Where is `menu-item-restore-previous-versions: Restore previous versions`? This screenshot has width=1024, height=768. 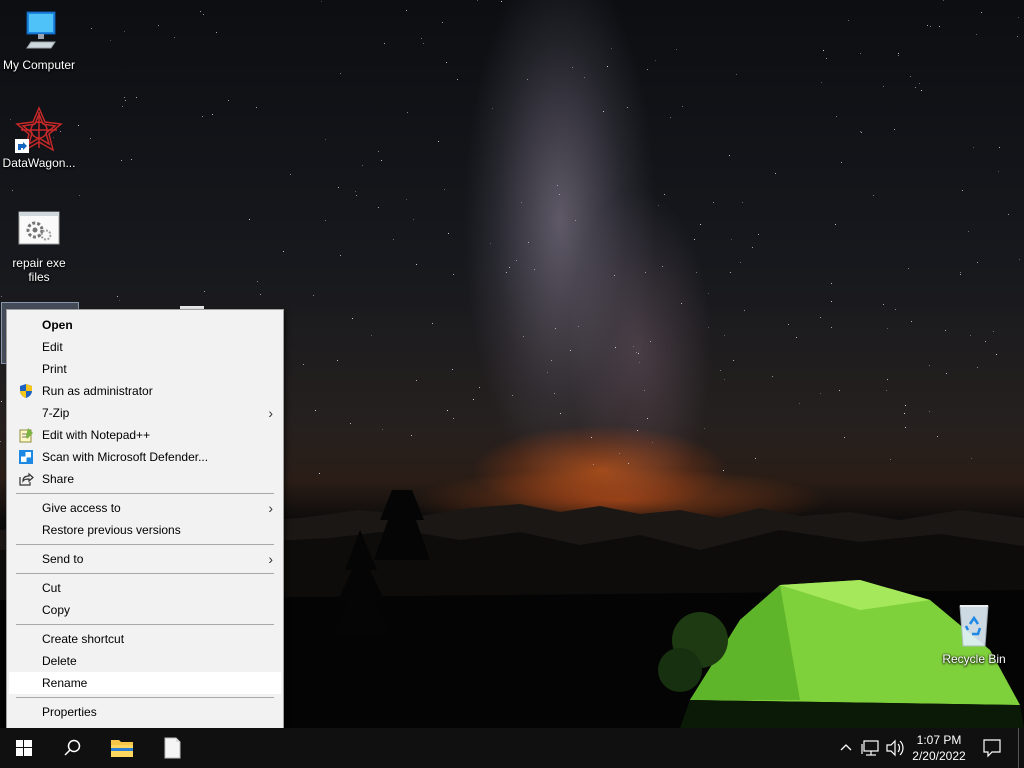
menu-item-restore-previous-versions: Restore previous versions is located at coordinates (145, 530).